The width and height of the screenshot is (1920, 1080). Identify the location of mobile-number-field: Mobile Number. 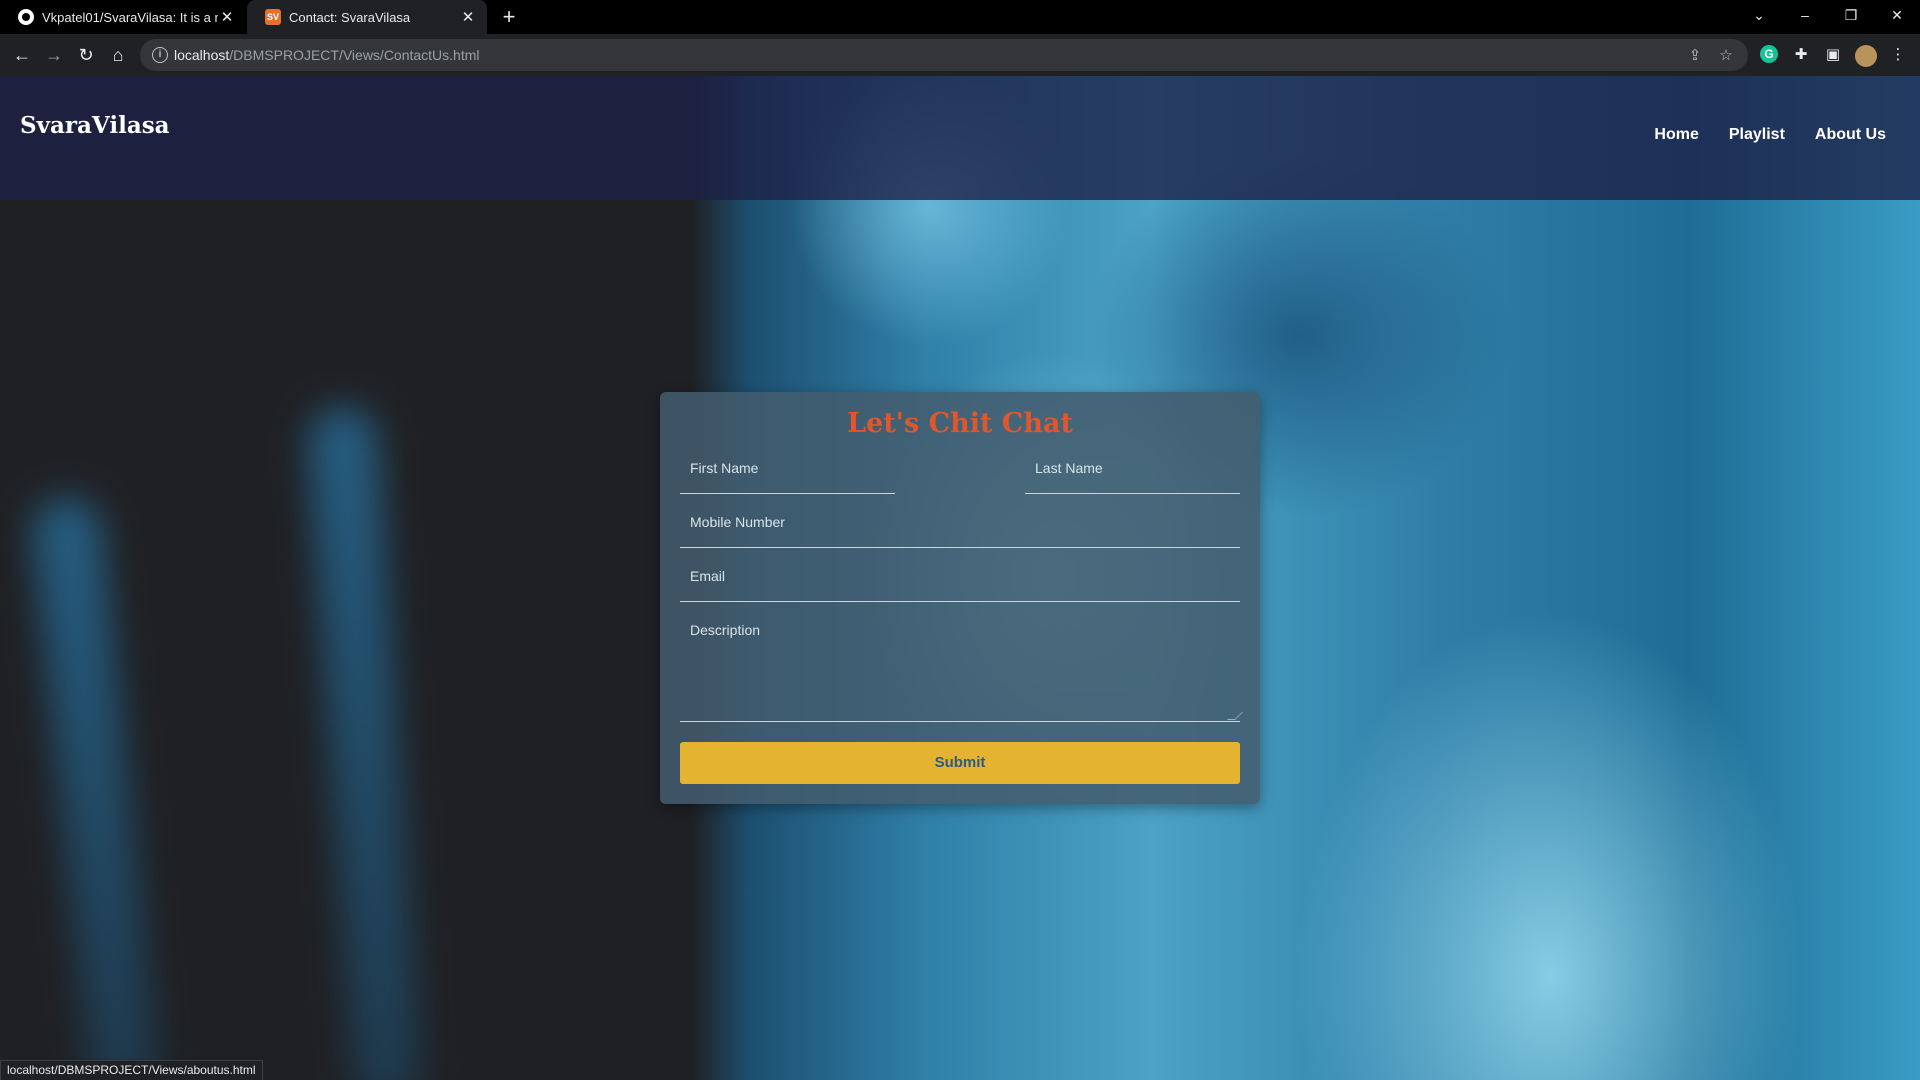
(960, 525).